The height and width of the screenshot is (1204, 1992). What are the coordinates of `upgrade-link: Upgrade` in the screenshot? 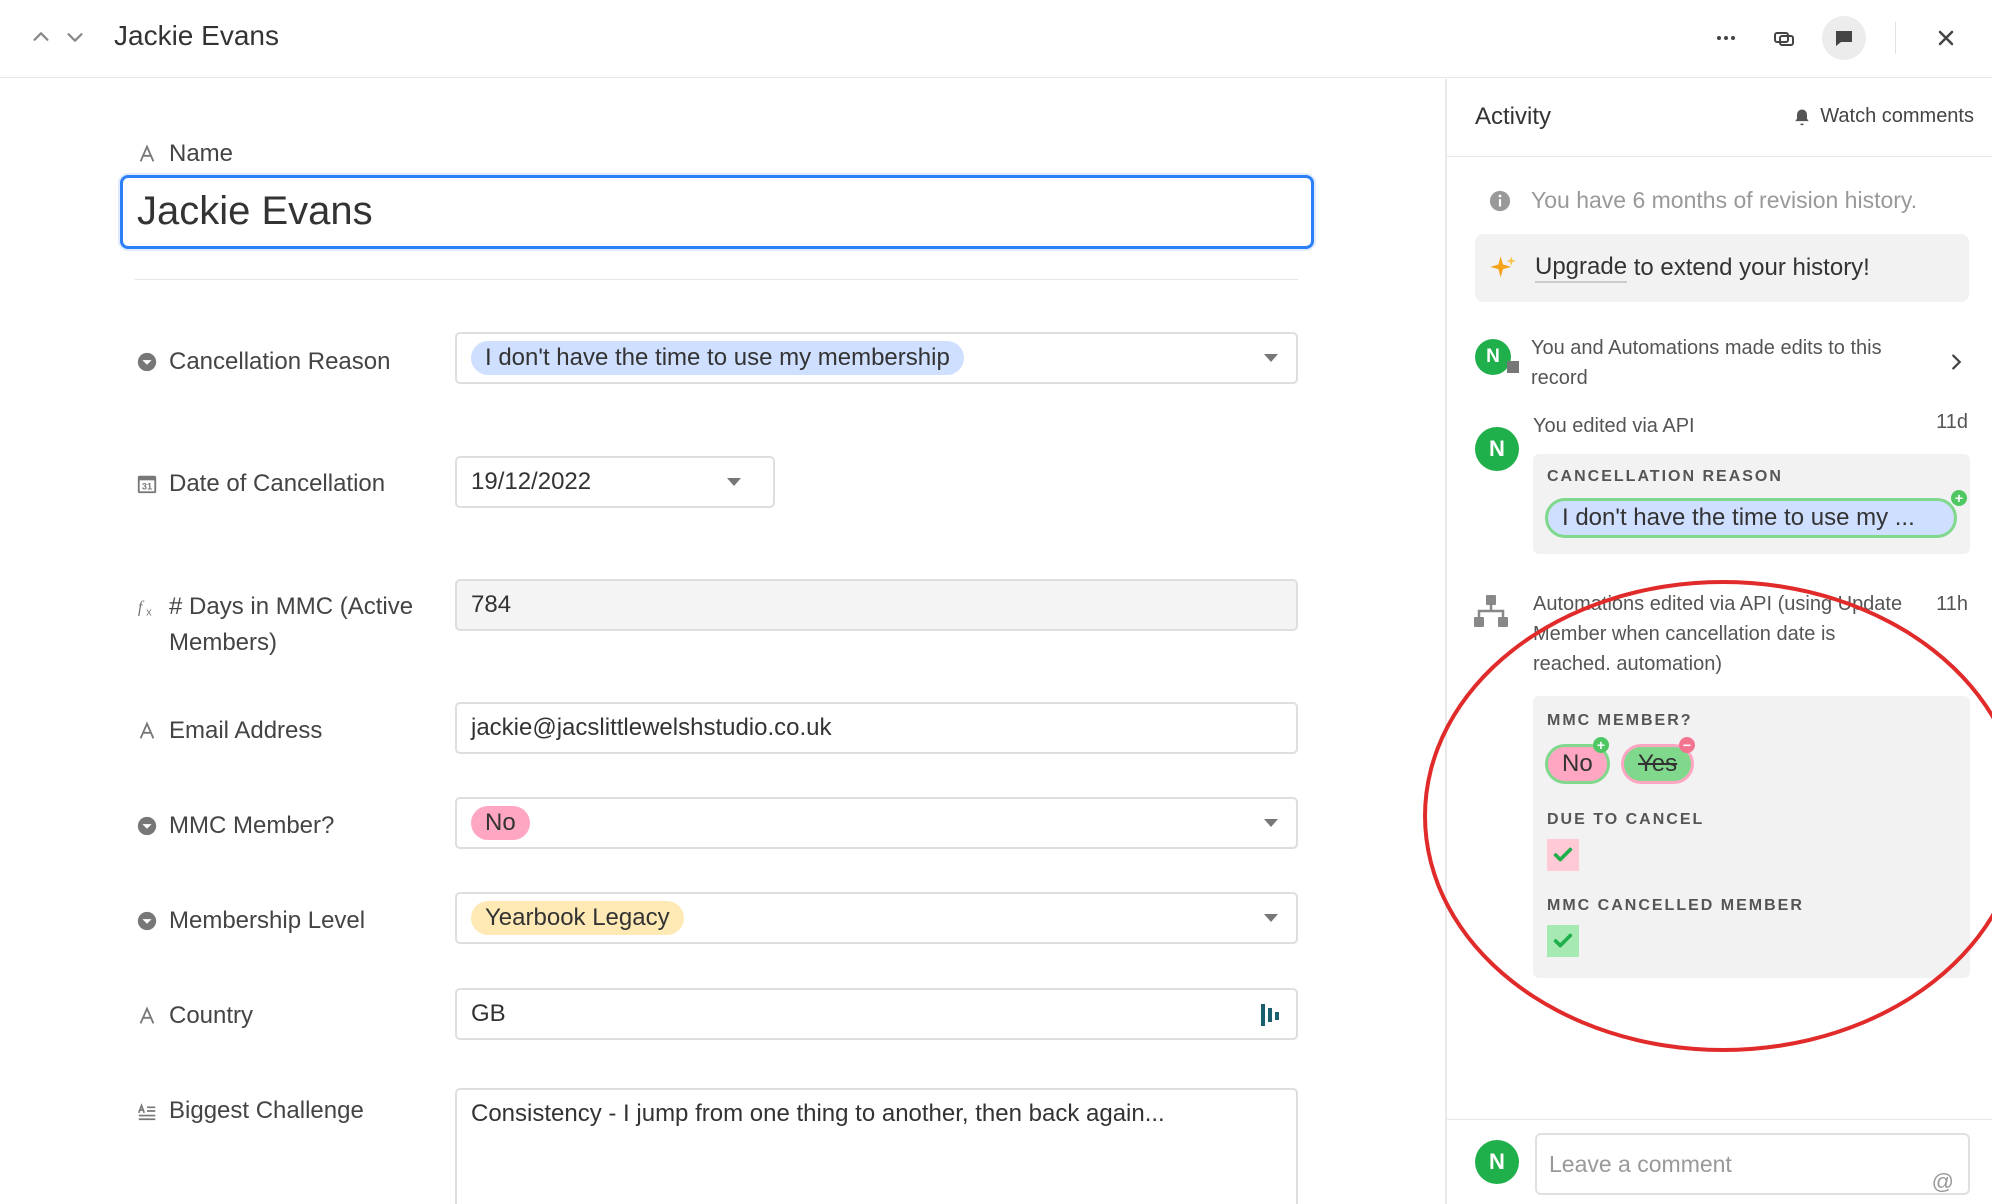 It's located at (1581, 268).